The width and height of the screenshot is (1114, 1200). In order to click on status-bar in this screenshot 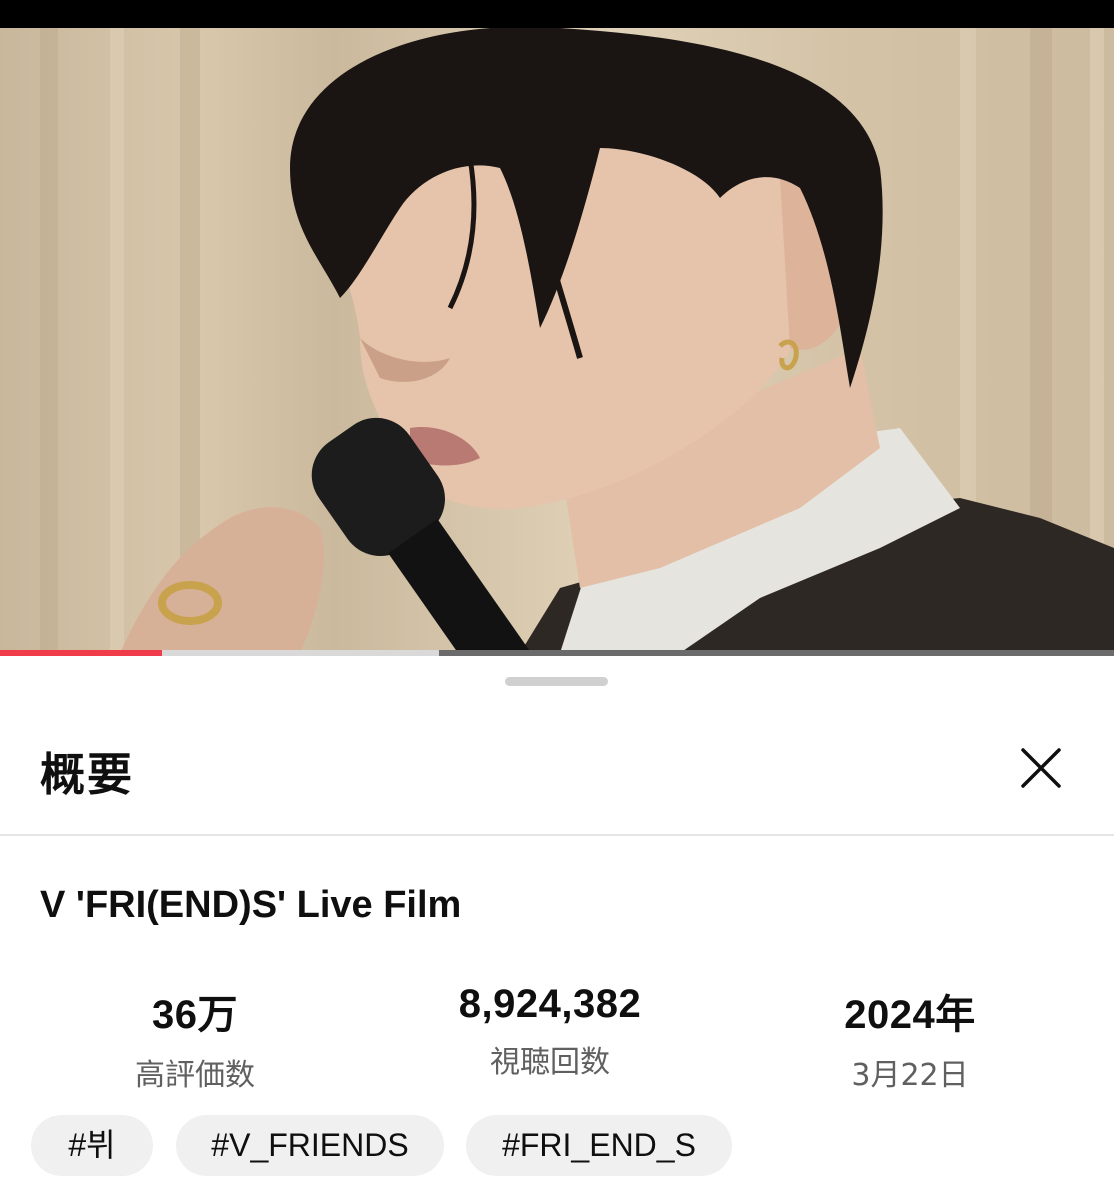, I will do `click(557, 14)`.